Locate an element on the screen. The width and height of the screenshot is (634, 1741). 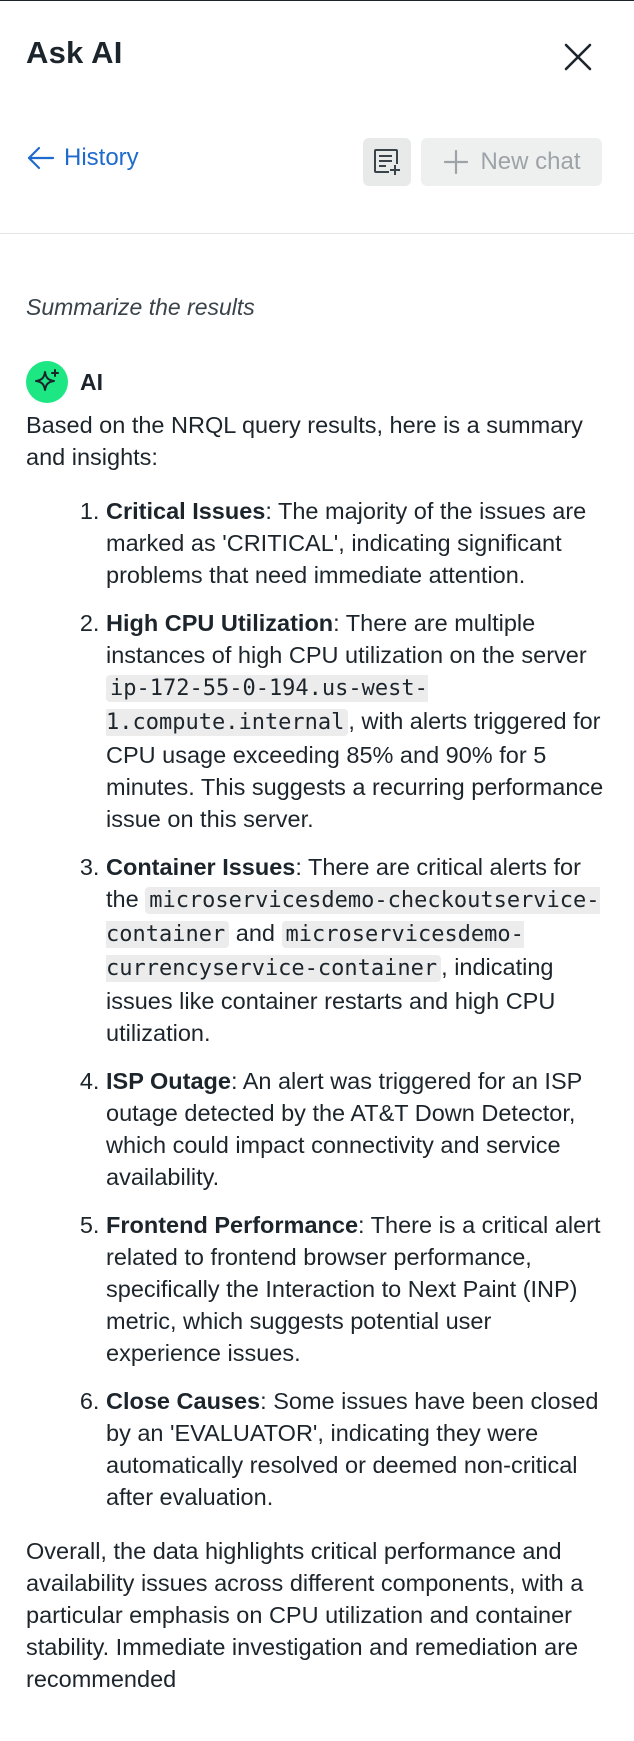
panel-title: Ask AI is located at coordinates (74, 52).